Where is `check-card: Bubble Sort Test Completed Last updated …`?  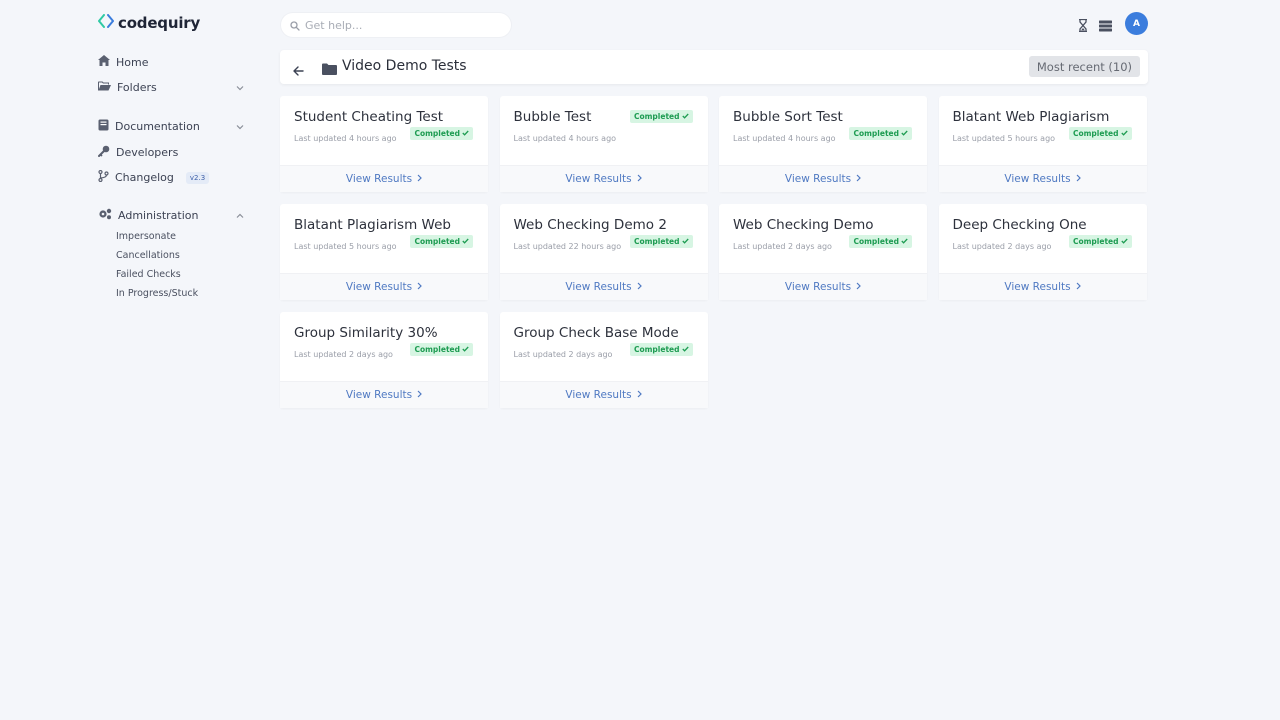
check-card: Bubble Sort Test Completed Last updated … is located at coordinates (823, 144).